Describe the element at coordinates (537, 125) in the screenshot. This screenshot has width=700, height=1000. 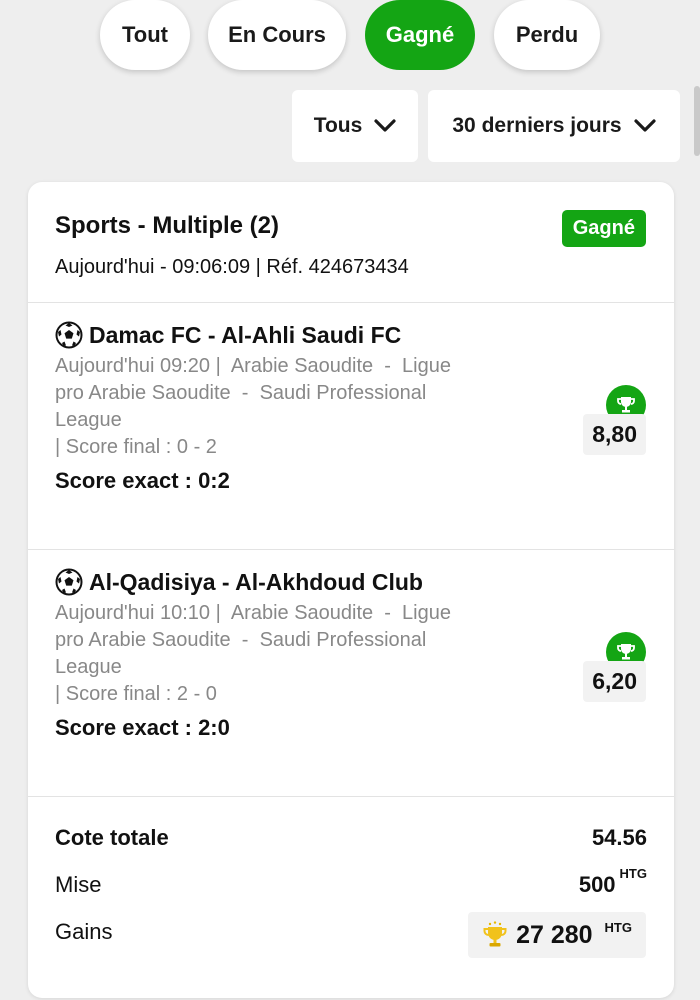
I see `period-filter-label: 30 derniers jours` at that location.